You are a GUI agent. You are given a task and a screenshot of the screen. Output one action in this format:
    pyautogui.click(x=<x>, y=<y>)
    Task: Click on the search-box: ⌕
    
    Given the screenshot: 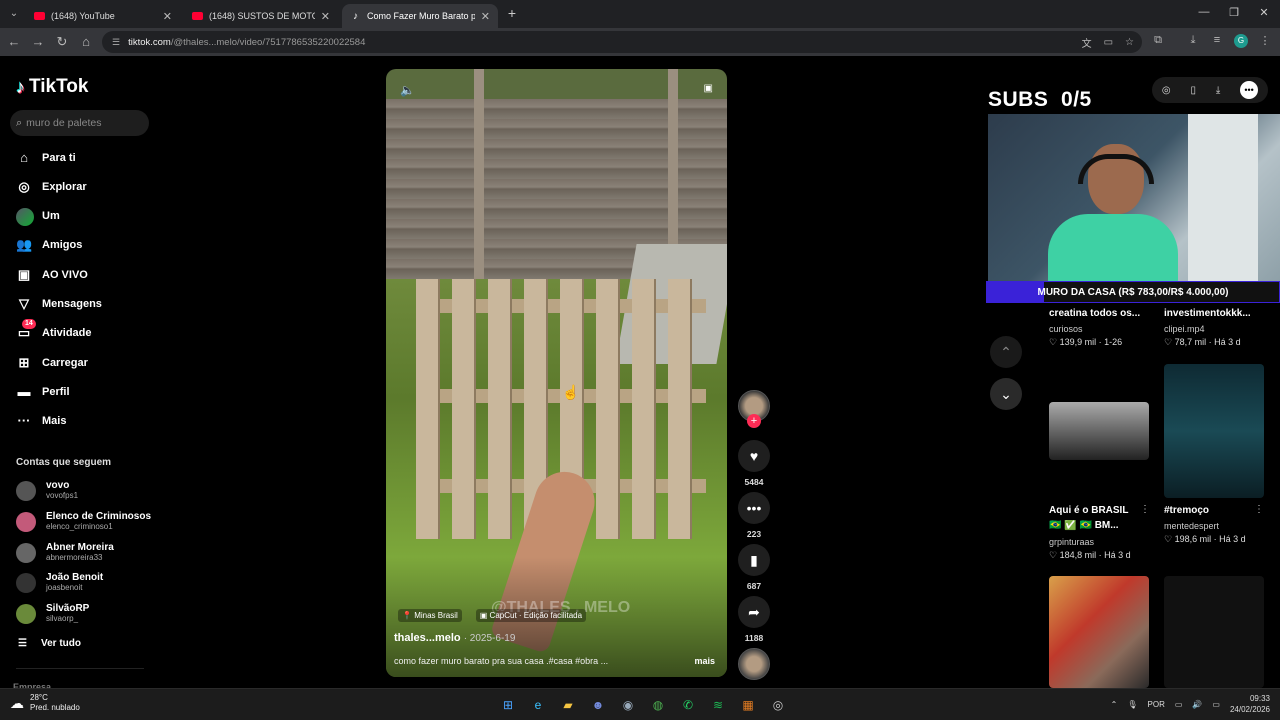 What is the action you would take?
    pyautogui.click(x=79, y=123)
    